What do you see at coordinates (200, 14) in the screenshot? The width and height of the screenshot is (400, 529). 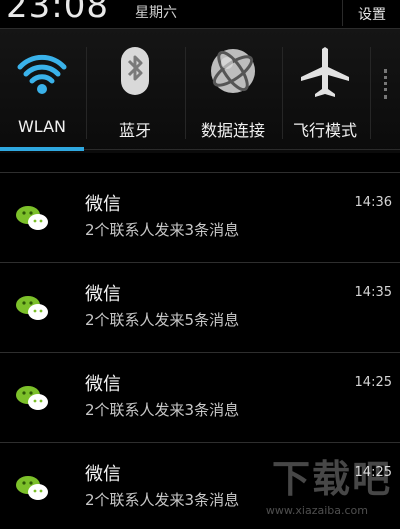 I see `status-bar: 23:08 星期六 设置` at bounding box center [200, 14].